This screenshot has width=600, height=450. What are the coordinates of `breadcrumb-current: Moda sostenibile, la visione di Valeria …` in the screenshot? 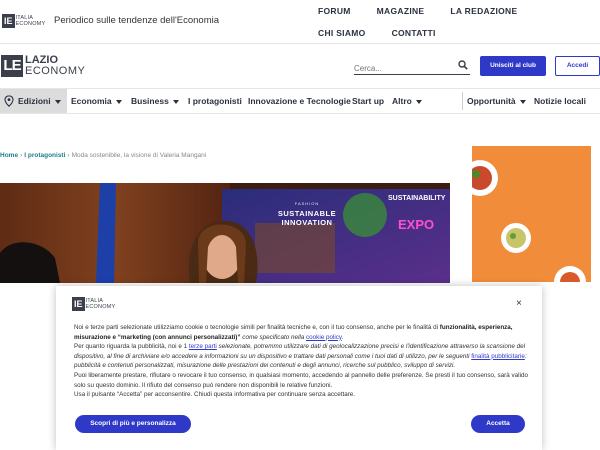 It's located at (139, 155).